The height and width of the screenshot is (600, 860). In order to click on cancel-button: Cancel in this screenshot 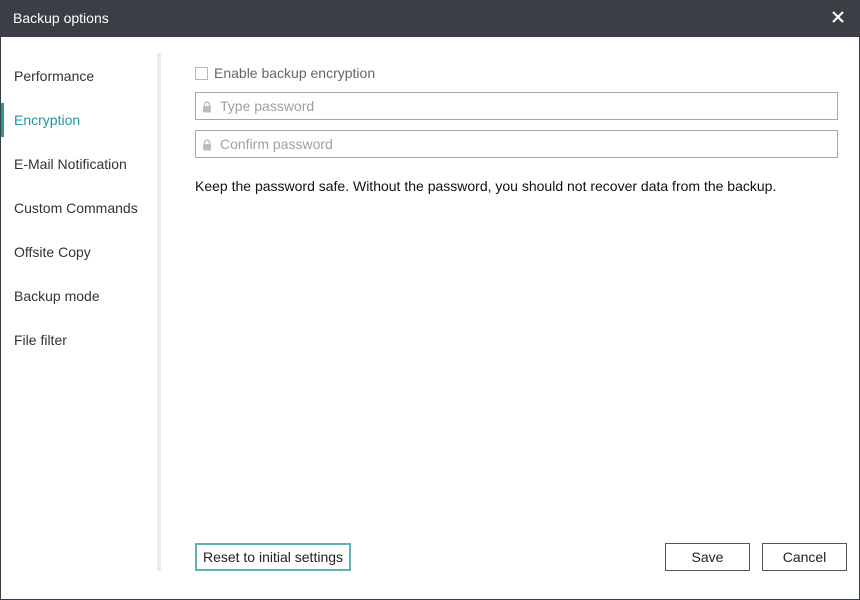, I will do `click(804, 557)`.